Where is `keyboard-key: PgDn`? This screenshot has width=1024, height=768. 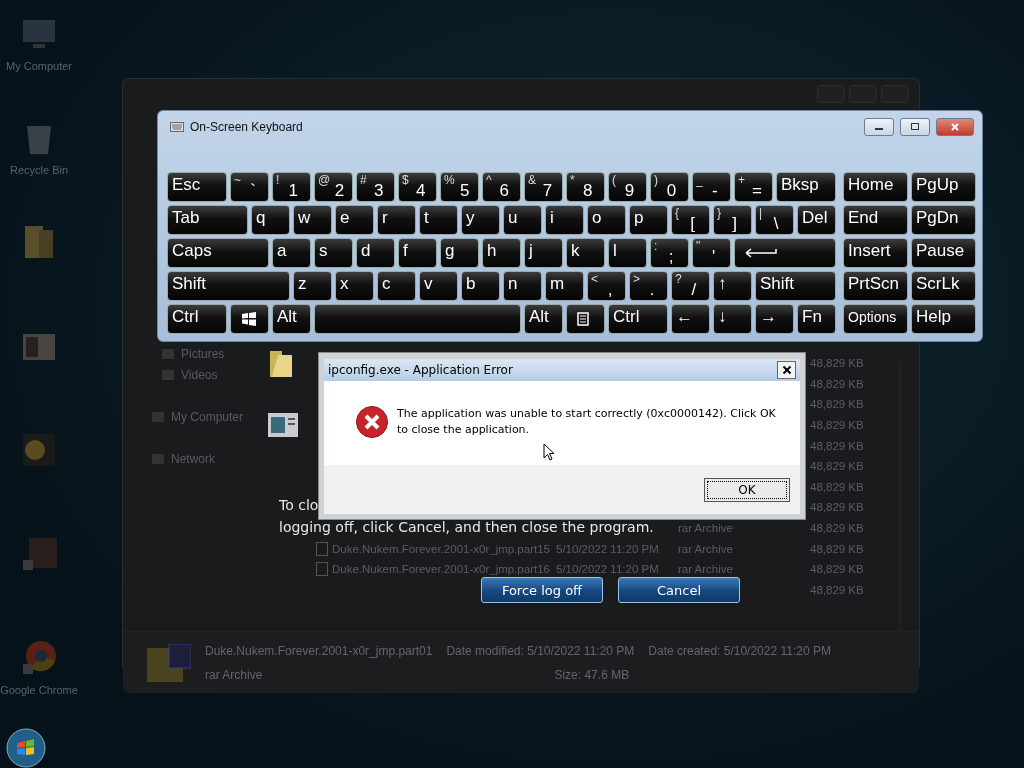
keyboard-key: PgDn is located at coordinates (943, 220).